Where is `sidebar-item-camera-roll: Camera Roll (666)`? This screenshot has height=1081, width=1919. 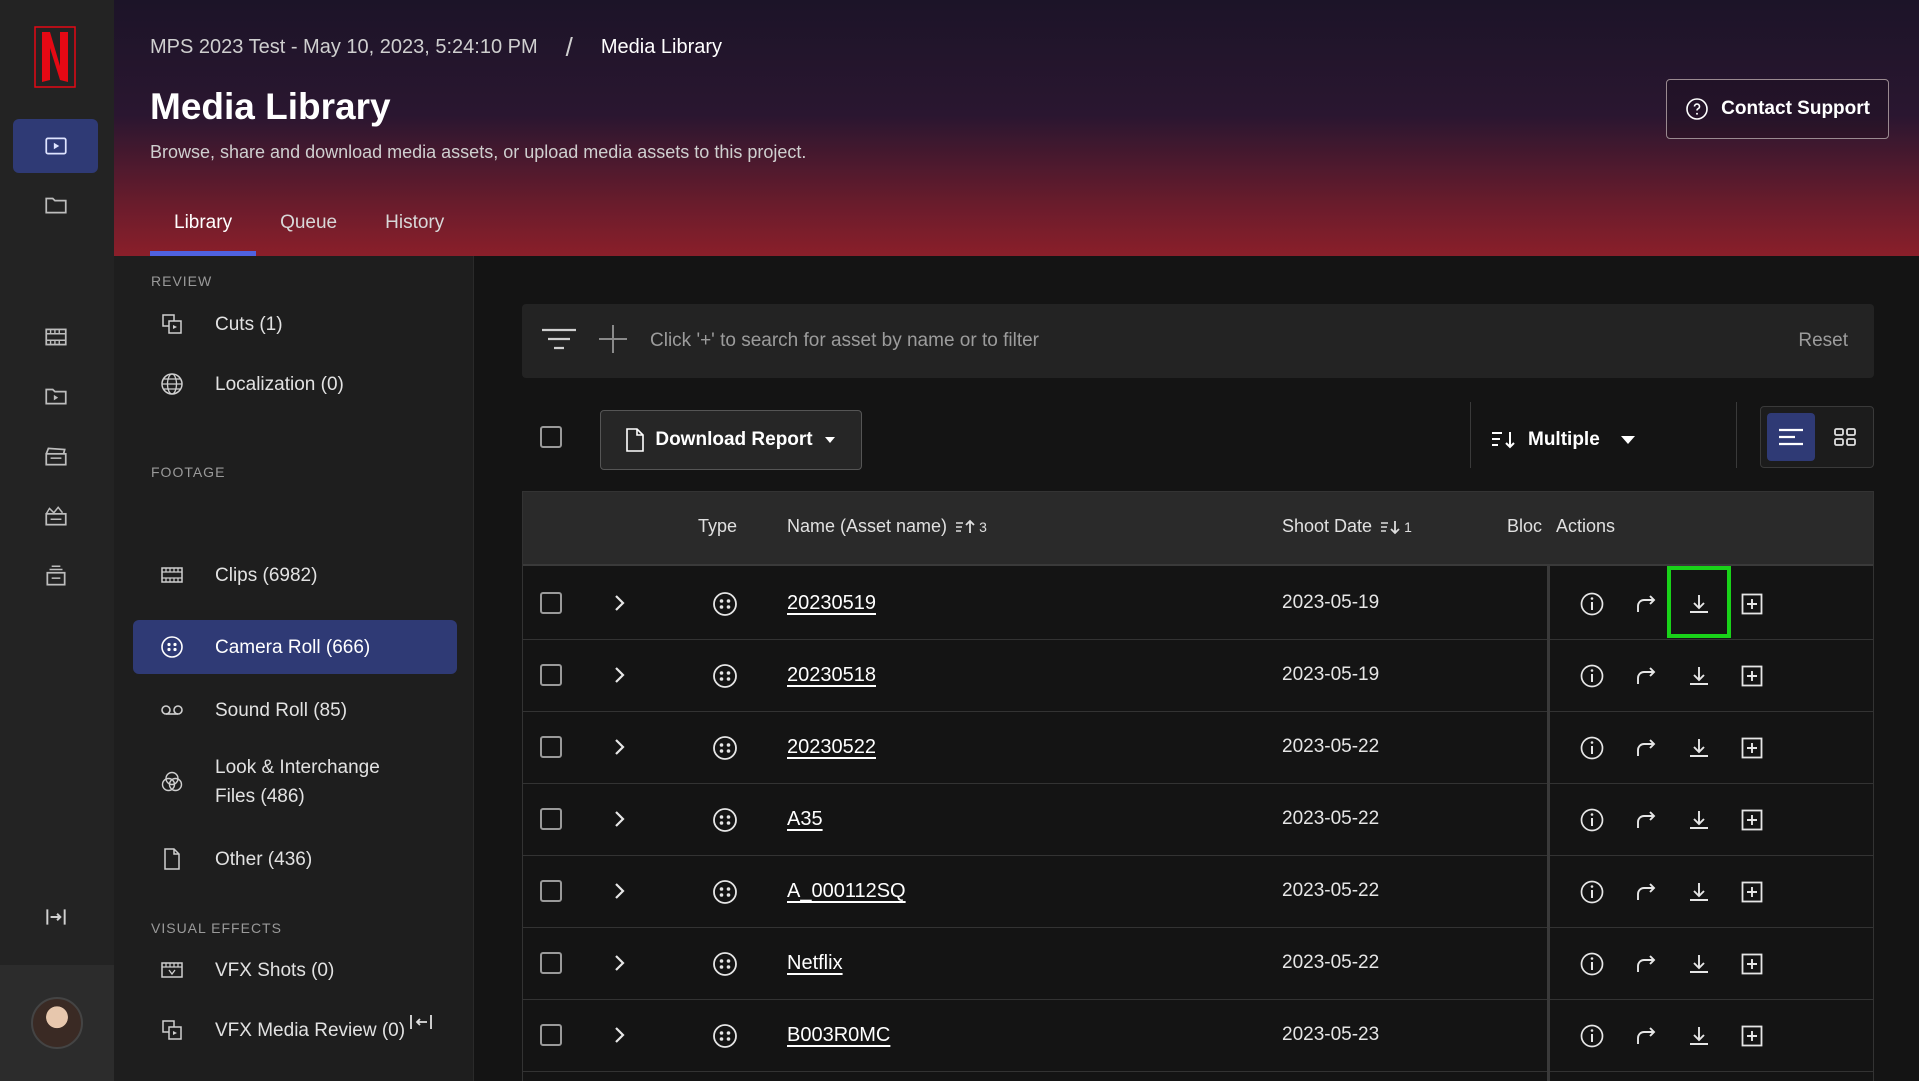 sidebar-item-camera-roll: Camera Roll (666) is located at coordinates (295, 647).